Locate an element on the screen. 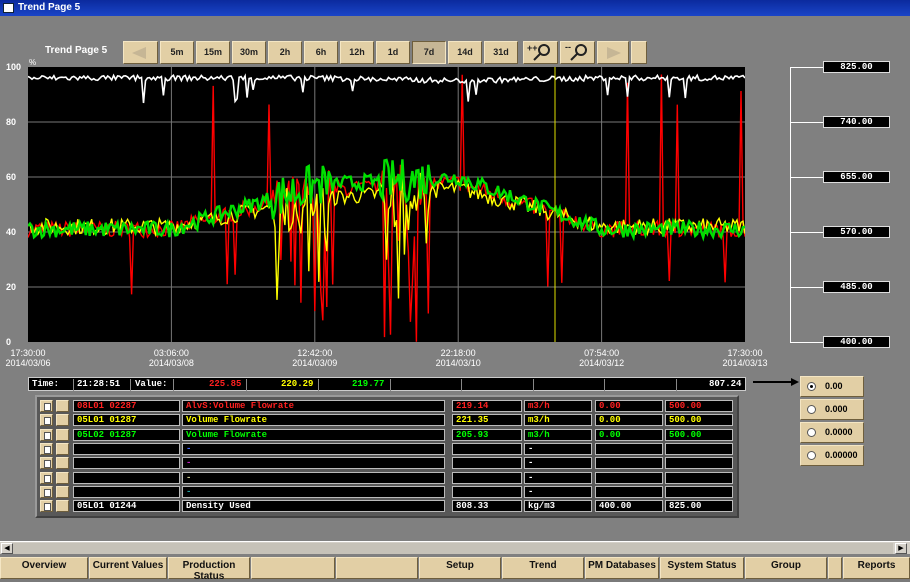 Image resolution: width=910 pixels, height=582 pixels. tag-desc-cell: Density Used is located at coordinates (313, 506).